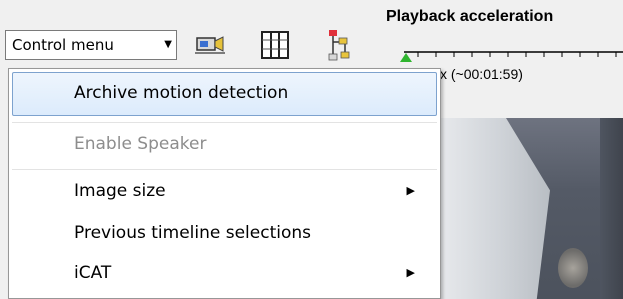  Describe the element at coordinates (481, 74) in the screenshot. I see `timeline-position-text: x (~00:01:59)` at that location.